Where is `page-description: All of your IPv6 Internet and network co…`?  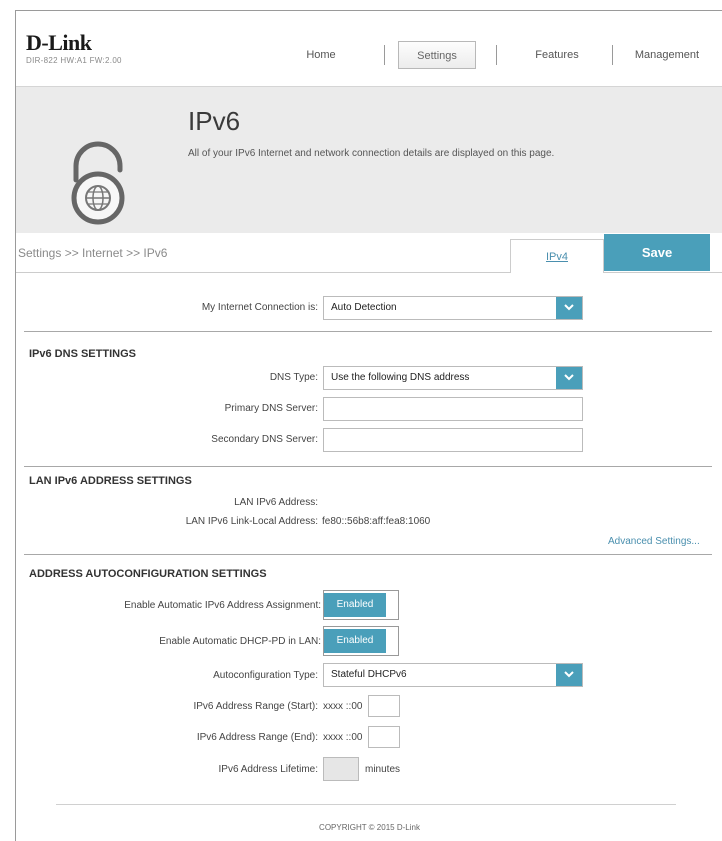
page-description: All of your IPv6 Internet and network co… is located at coordinates (371, 153).